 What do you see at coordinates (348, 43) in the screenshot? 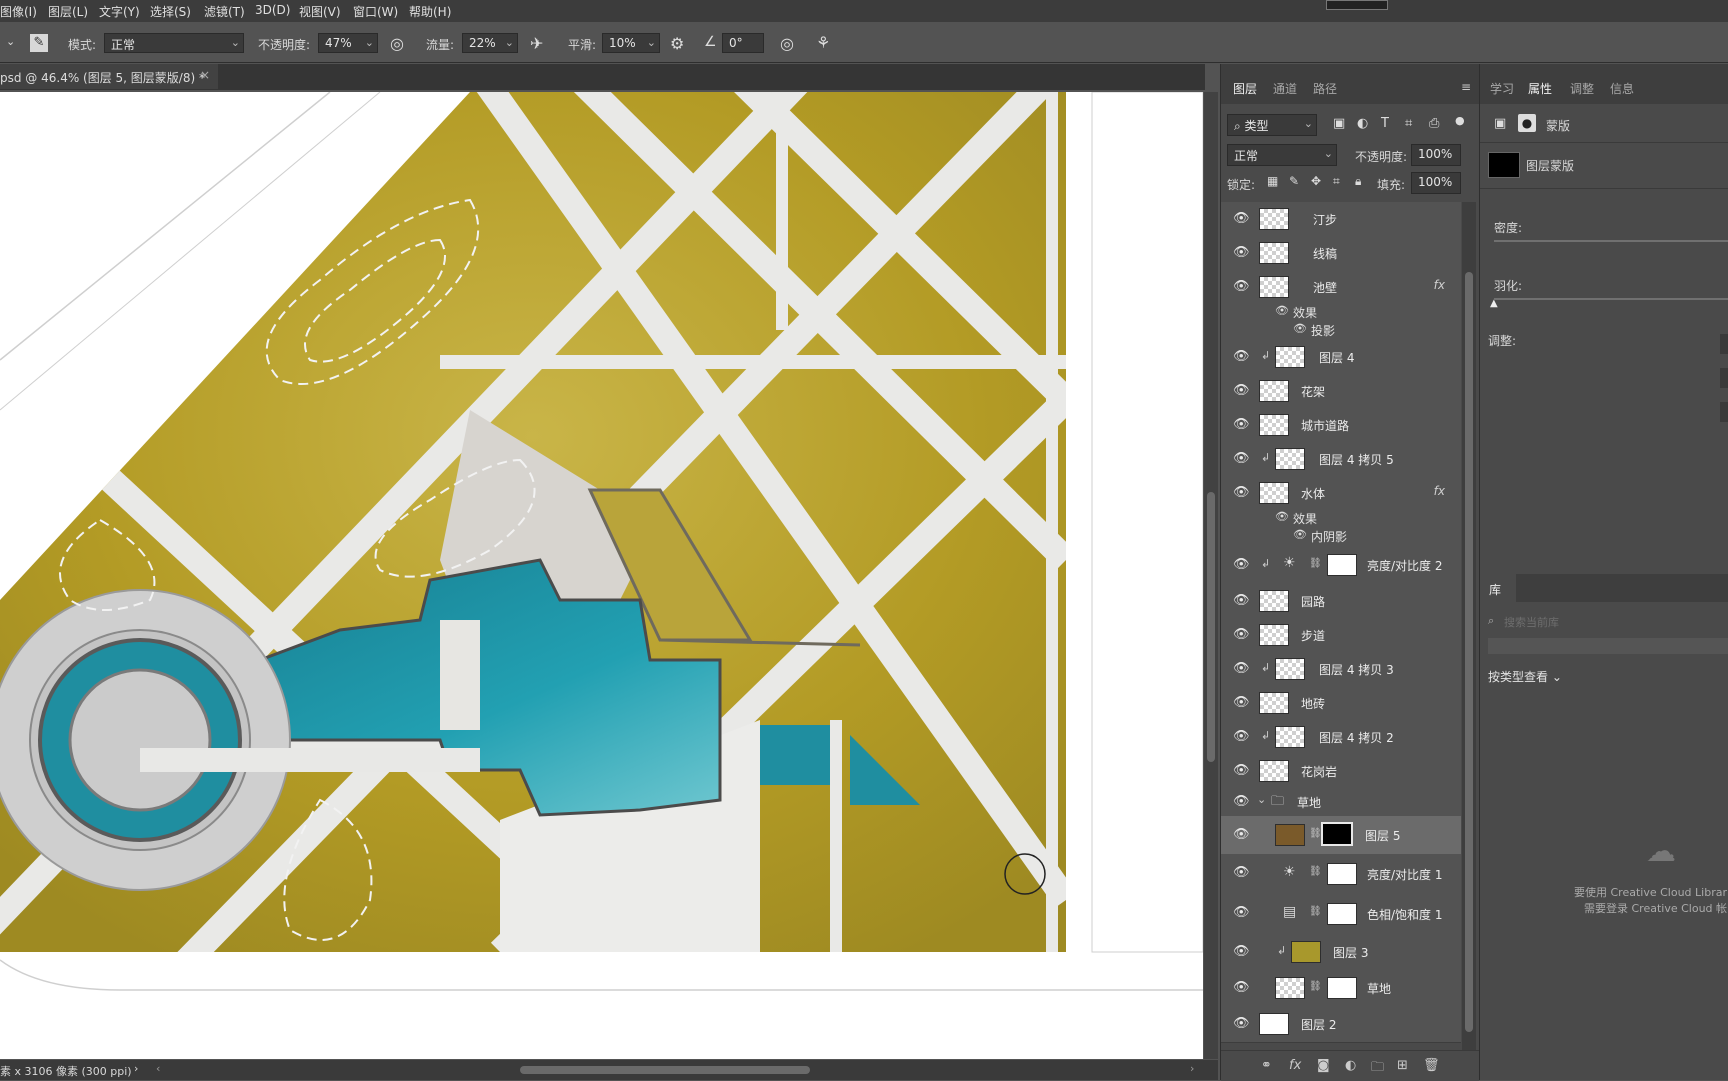
I see `opacity-input: 47% ⌄` at bounding box center [348, 43].